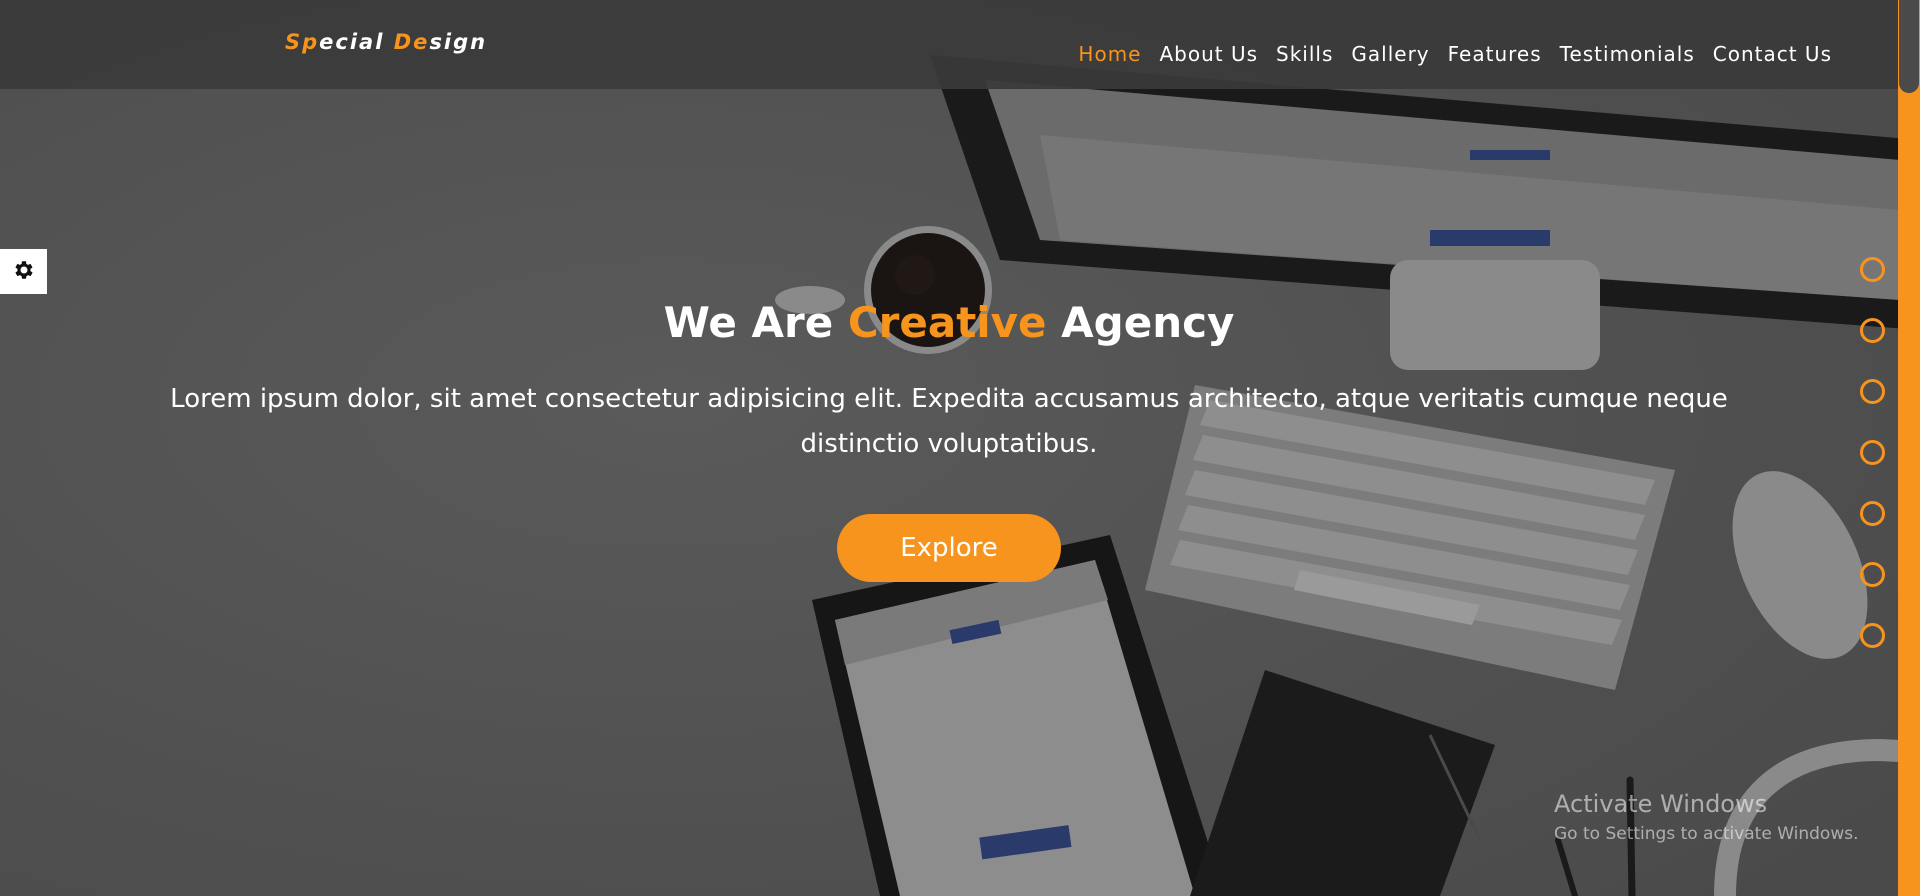  I want to click on watermark-subtitle: Go to Settings to activate Windows., so click(1706, 834).